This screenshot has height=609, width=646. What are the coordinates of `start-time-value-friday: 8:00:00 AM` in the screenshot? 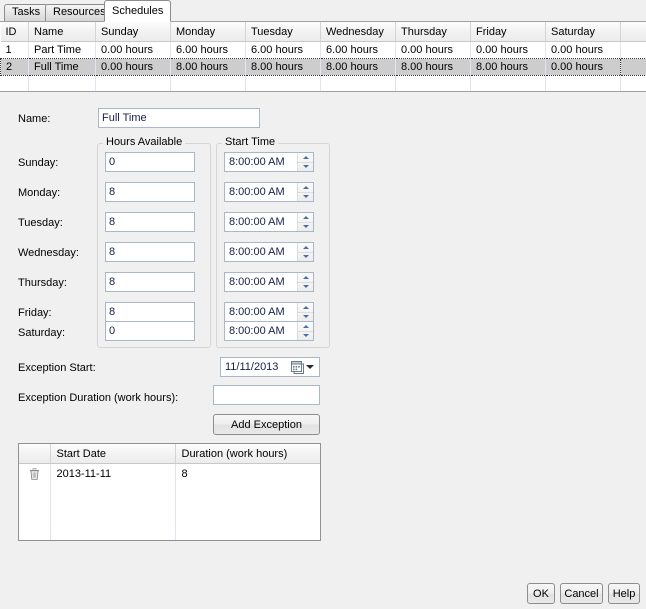 It's located at (257, 312).